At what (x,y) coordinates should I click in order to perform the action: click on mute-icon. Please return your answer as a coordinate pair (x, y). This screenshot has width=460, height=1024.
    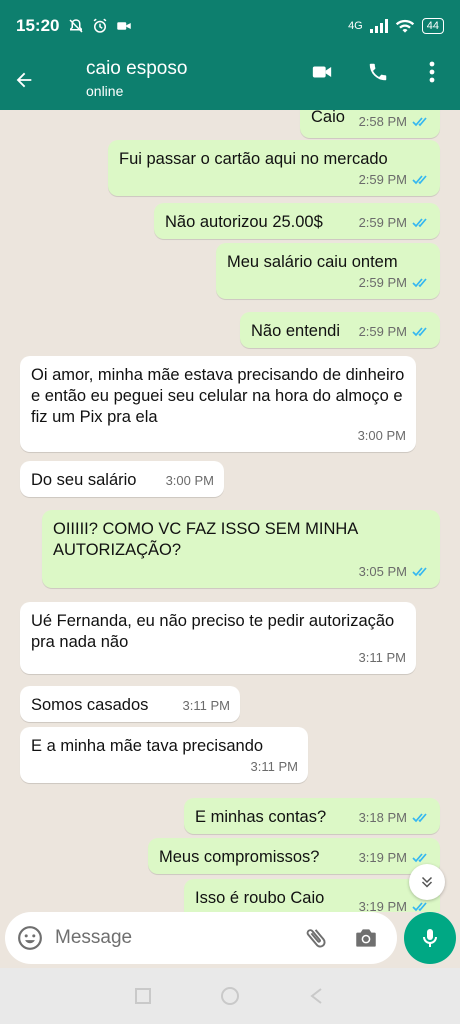
    Looking at the image, I should click on (76, 26).